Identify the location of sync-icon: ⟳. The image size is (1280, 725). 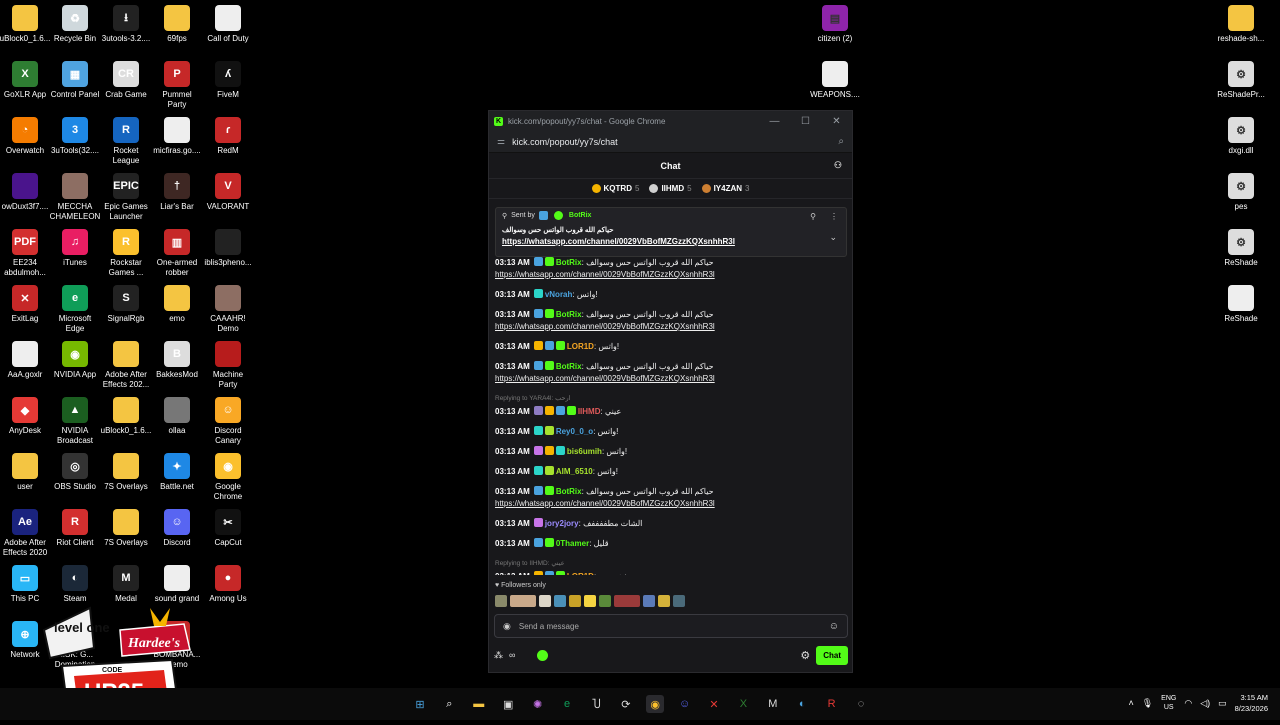
(626, 704).